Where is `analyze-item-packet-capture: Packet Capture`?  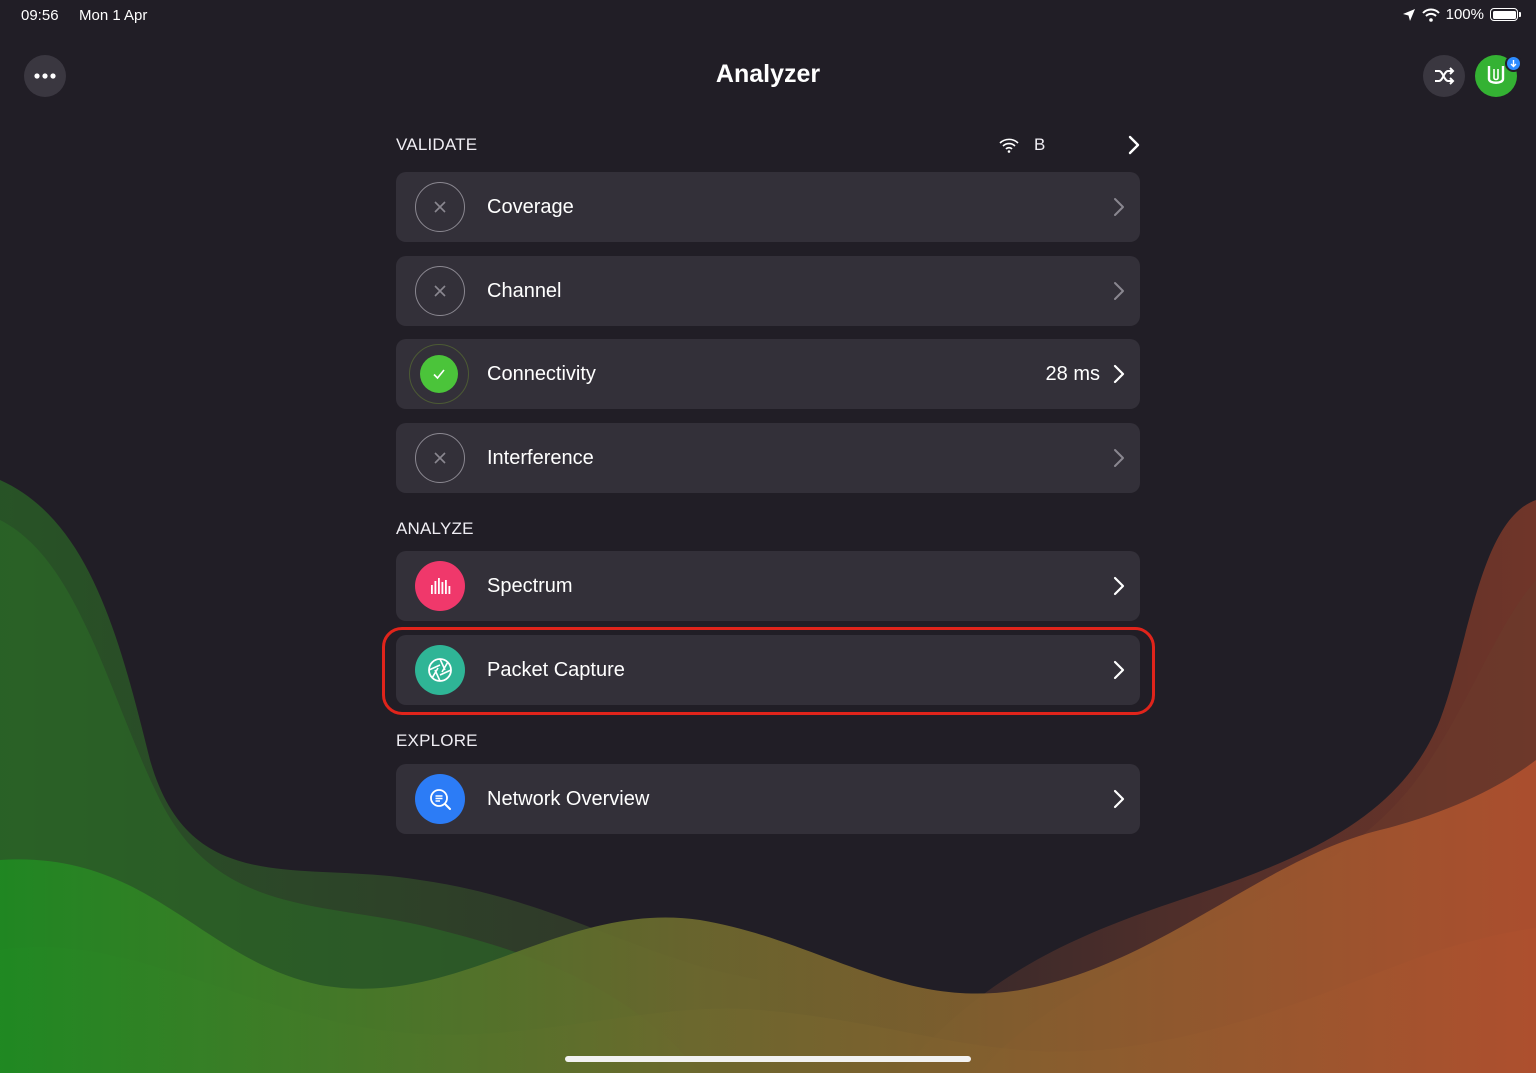
analyze-item-packet-capture: Packet Capture is located at coordinates (768, 670).